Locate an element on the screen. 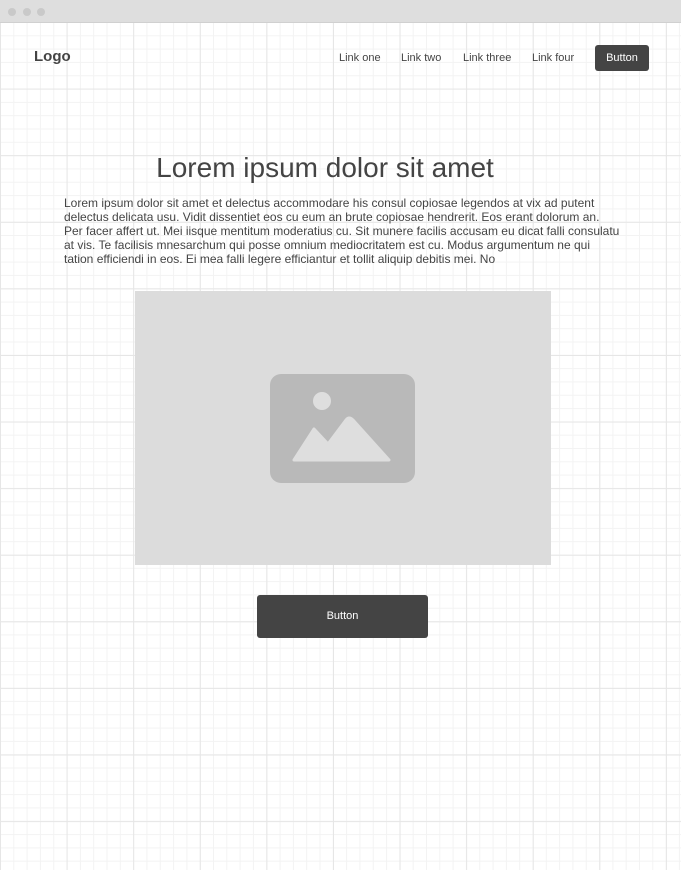  logo: Logo is located at coordinates (52, 56).